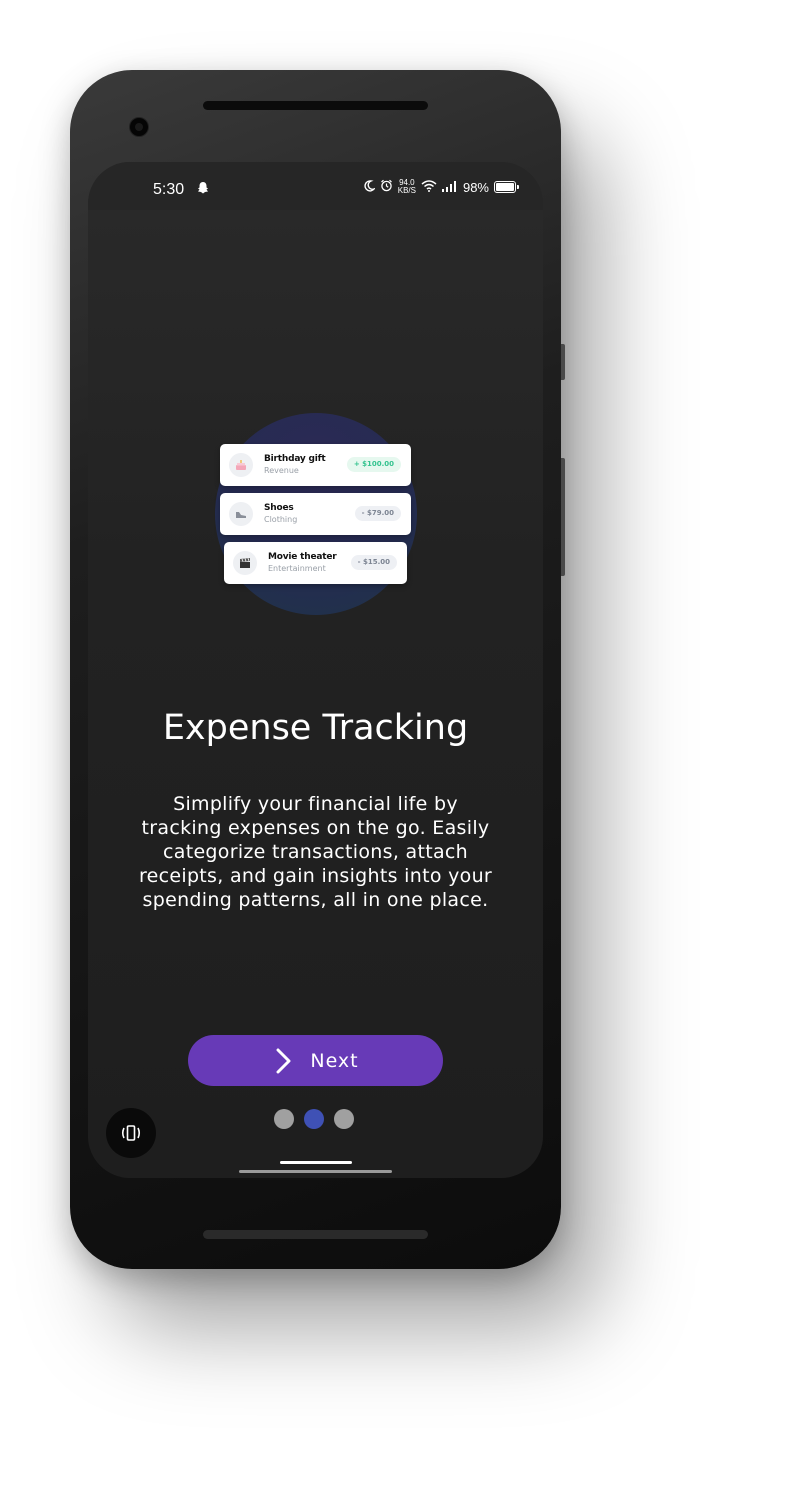 The width and height of the screenshot is (791, 1499). Describe the element at coordinates (241, 514) in the screenshot. I see `shoe-icon` at that location.